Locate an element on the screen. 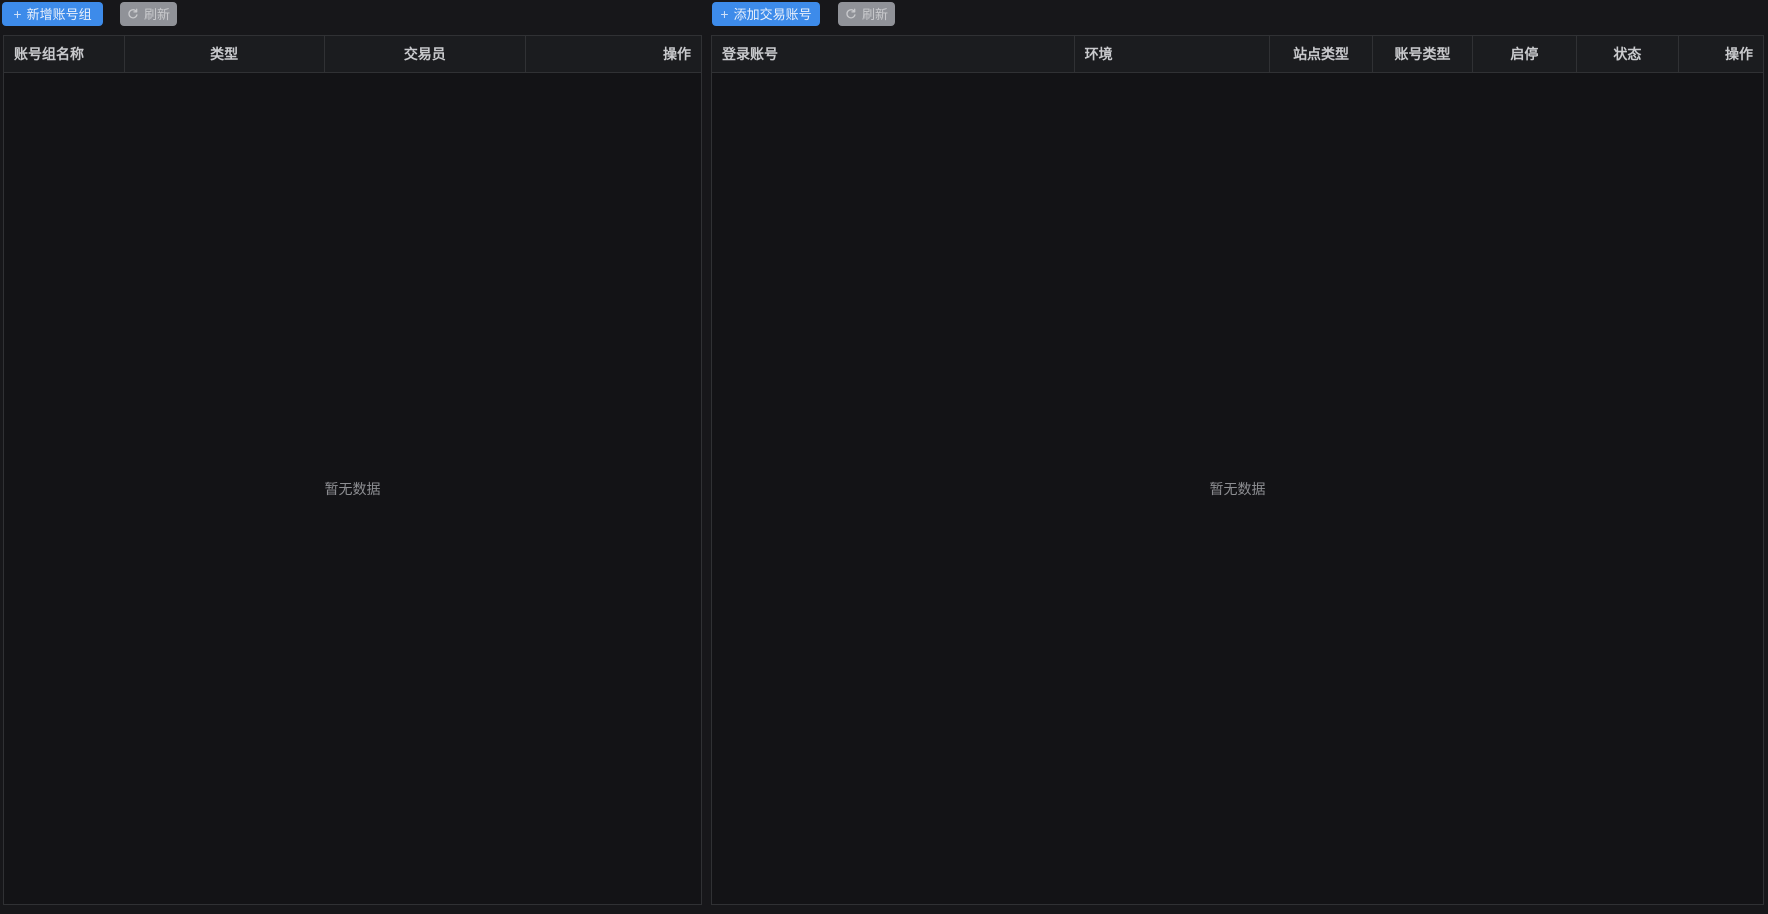 This screenshot has width=1768, height=914. column-header-trader: 交易员 is located at coordinates (426, 54).